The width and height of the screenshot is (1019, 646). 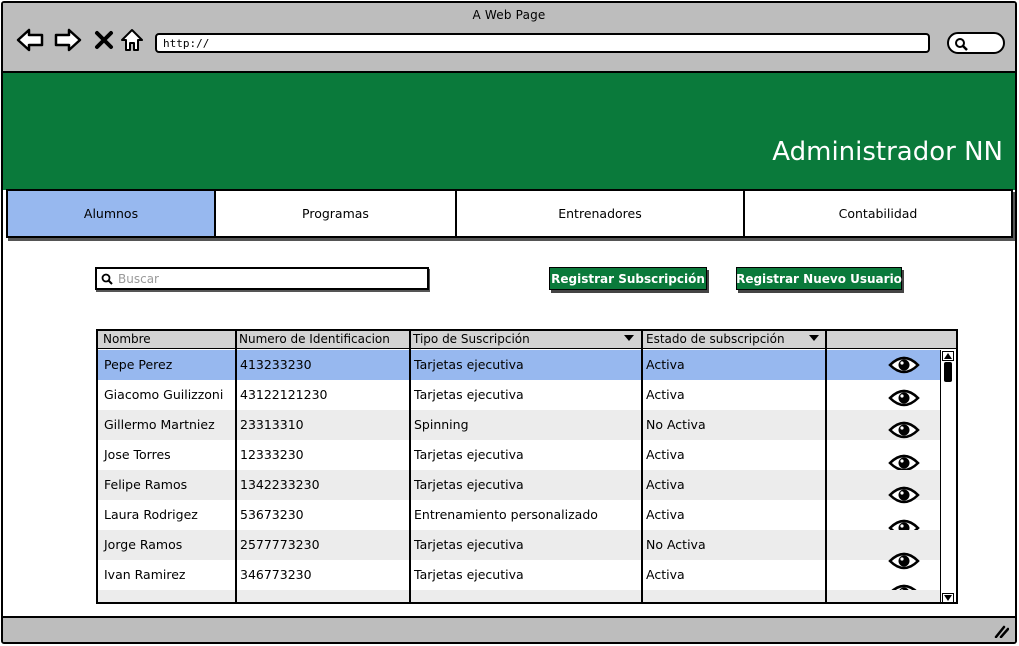 I want to click on cell-tipo: Entrenamiento personalizado, so click(x=506, y=514).